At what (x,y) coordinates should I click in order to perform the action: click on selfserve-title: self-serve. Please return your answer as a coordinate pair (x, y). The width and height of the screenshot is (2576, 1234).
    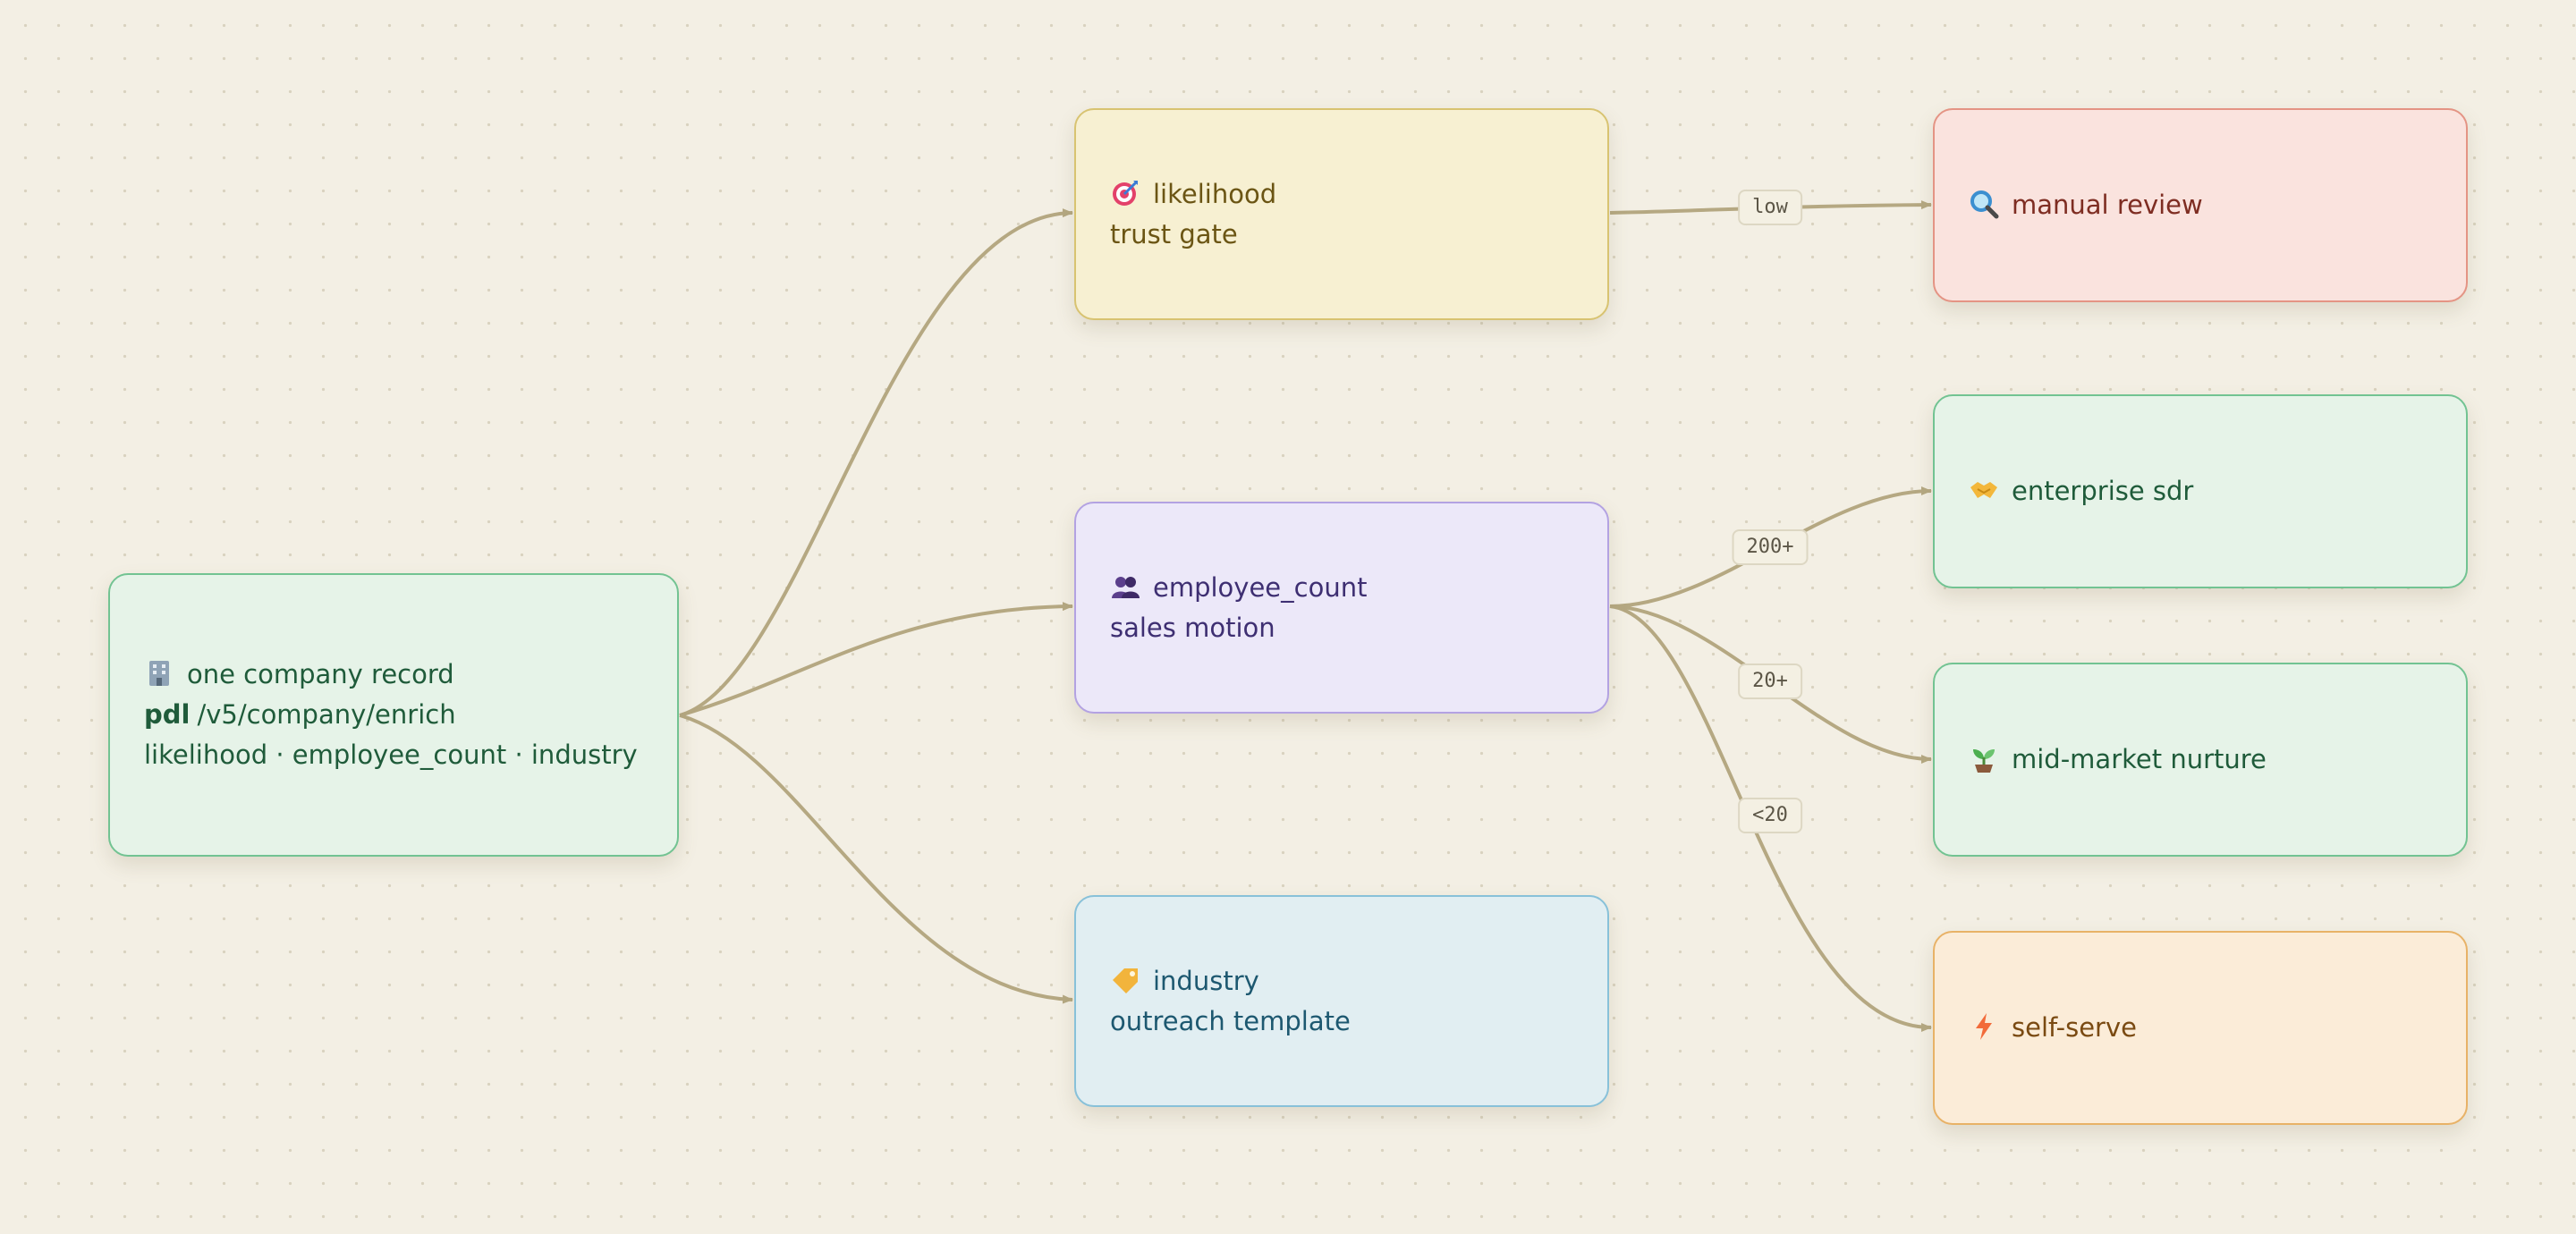
    Looking at the image, I should click on (2074, 1027).